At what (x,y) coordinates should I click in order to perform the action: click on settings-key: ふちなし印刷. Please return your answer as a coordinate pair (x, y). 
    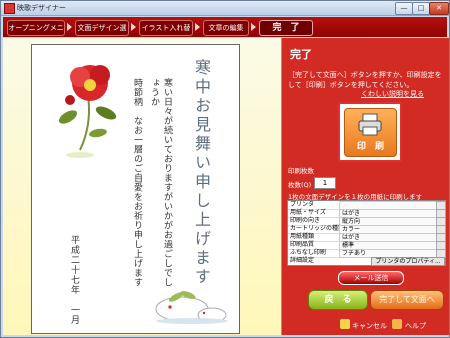
    Looking at the image, I should click on (308, 252).